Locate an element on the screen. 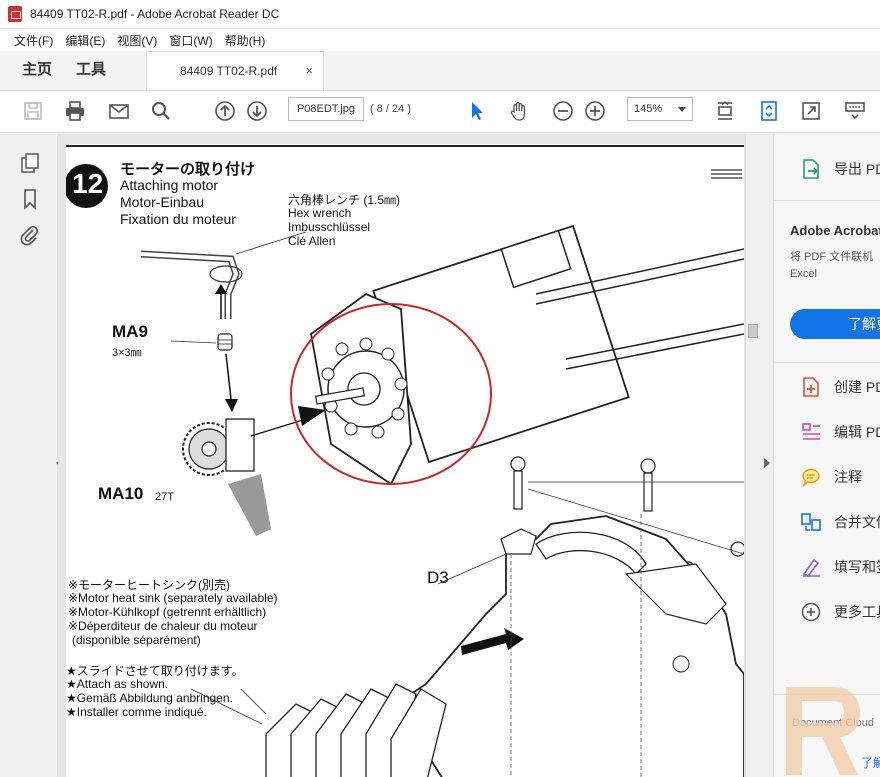 The image size is (880, 777). zoom-in-icon is located at coordinates (595, 111).